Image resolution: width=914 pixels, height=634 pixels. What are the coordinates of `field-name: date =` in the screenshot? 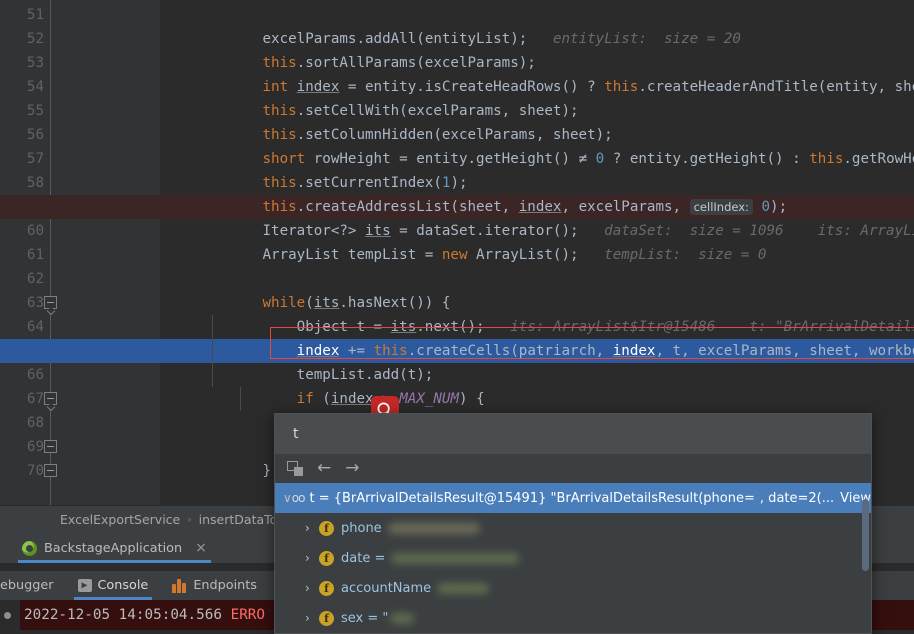 It's located at (363, 558).